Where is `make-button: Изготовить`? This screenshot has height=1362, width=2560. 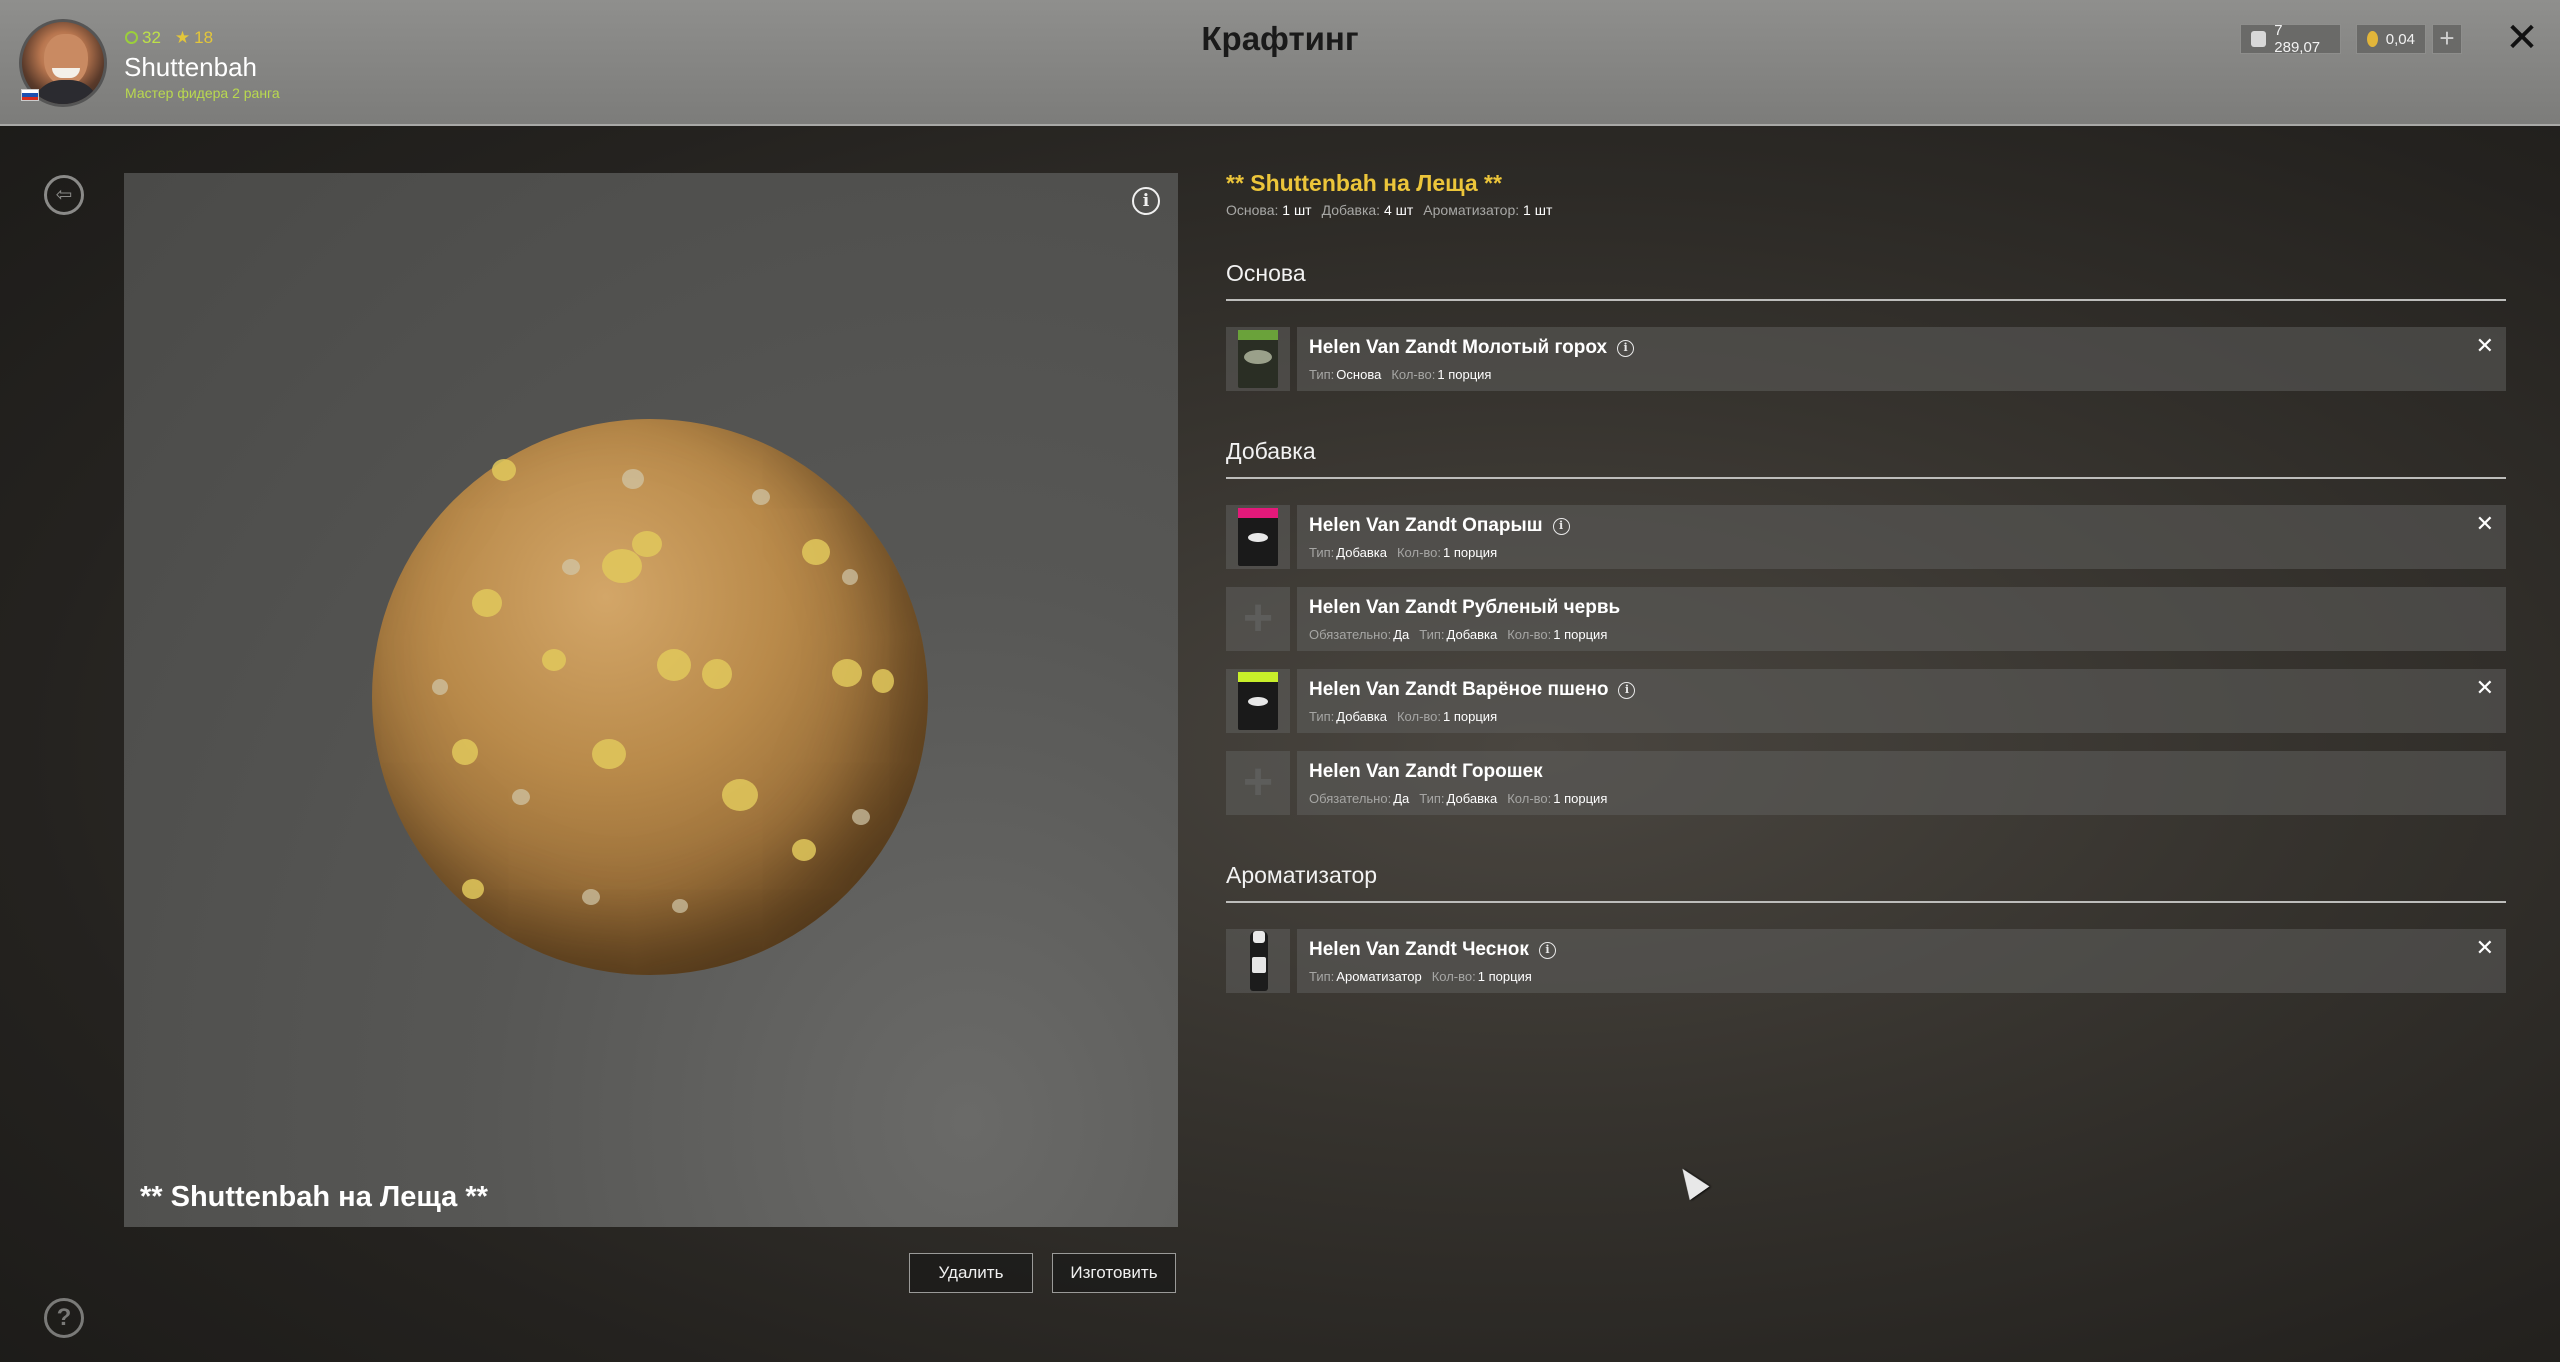 make-button: Изготовить is located at coordinates (1114, 1273).